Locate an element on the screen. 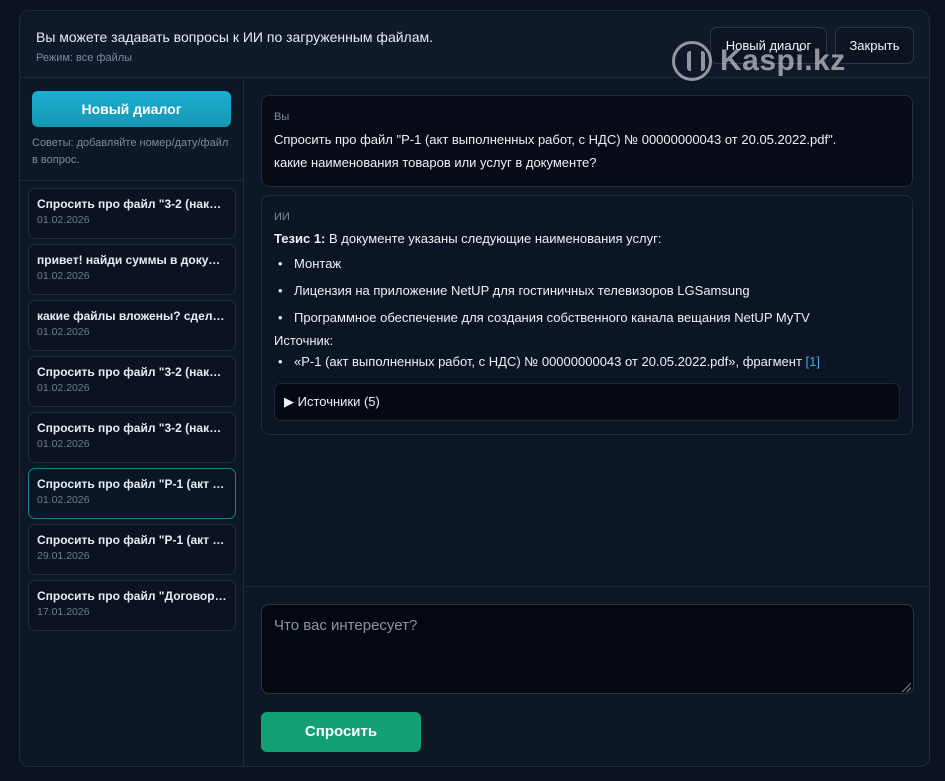 The width and height of the screenshot is (945, 781). close-button: Закрыть is located at coordinates (874, 45).